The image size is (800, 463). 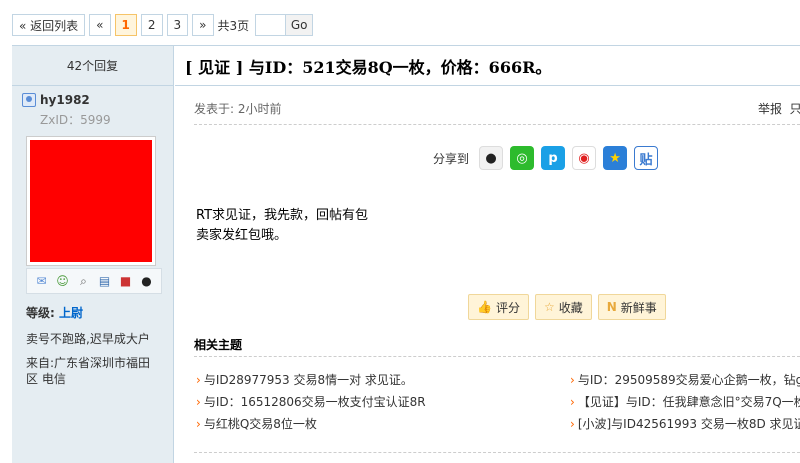 What do you see at coordinates (631, 307) in the screenshot?
I see `share-news-button: N 新鲜事` at bounding box center [631, 307].